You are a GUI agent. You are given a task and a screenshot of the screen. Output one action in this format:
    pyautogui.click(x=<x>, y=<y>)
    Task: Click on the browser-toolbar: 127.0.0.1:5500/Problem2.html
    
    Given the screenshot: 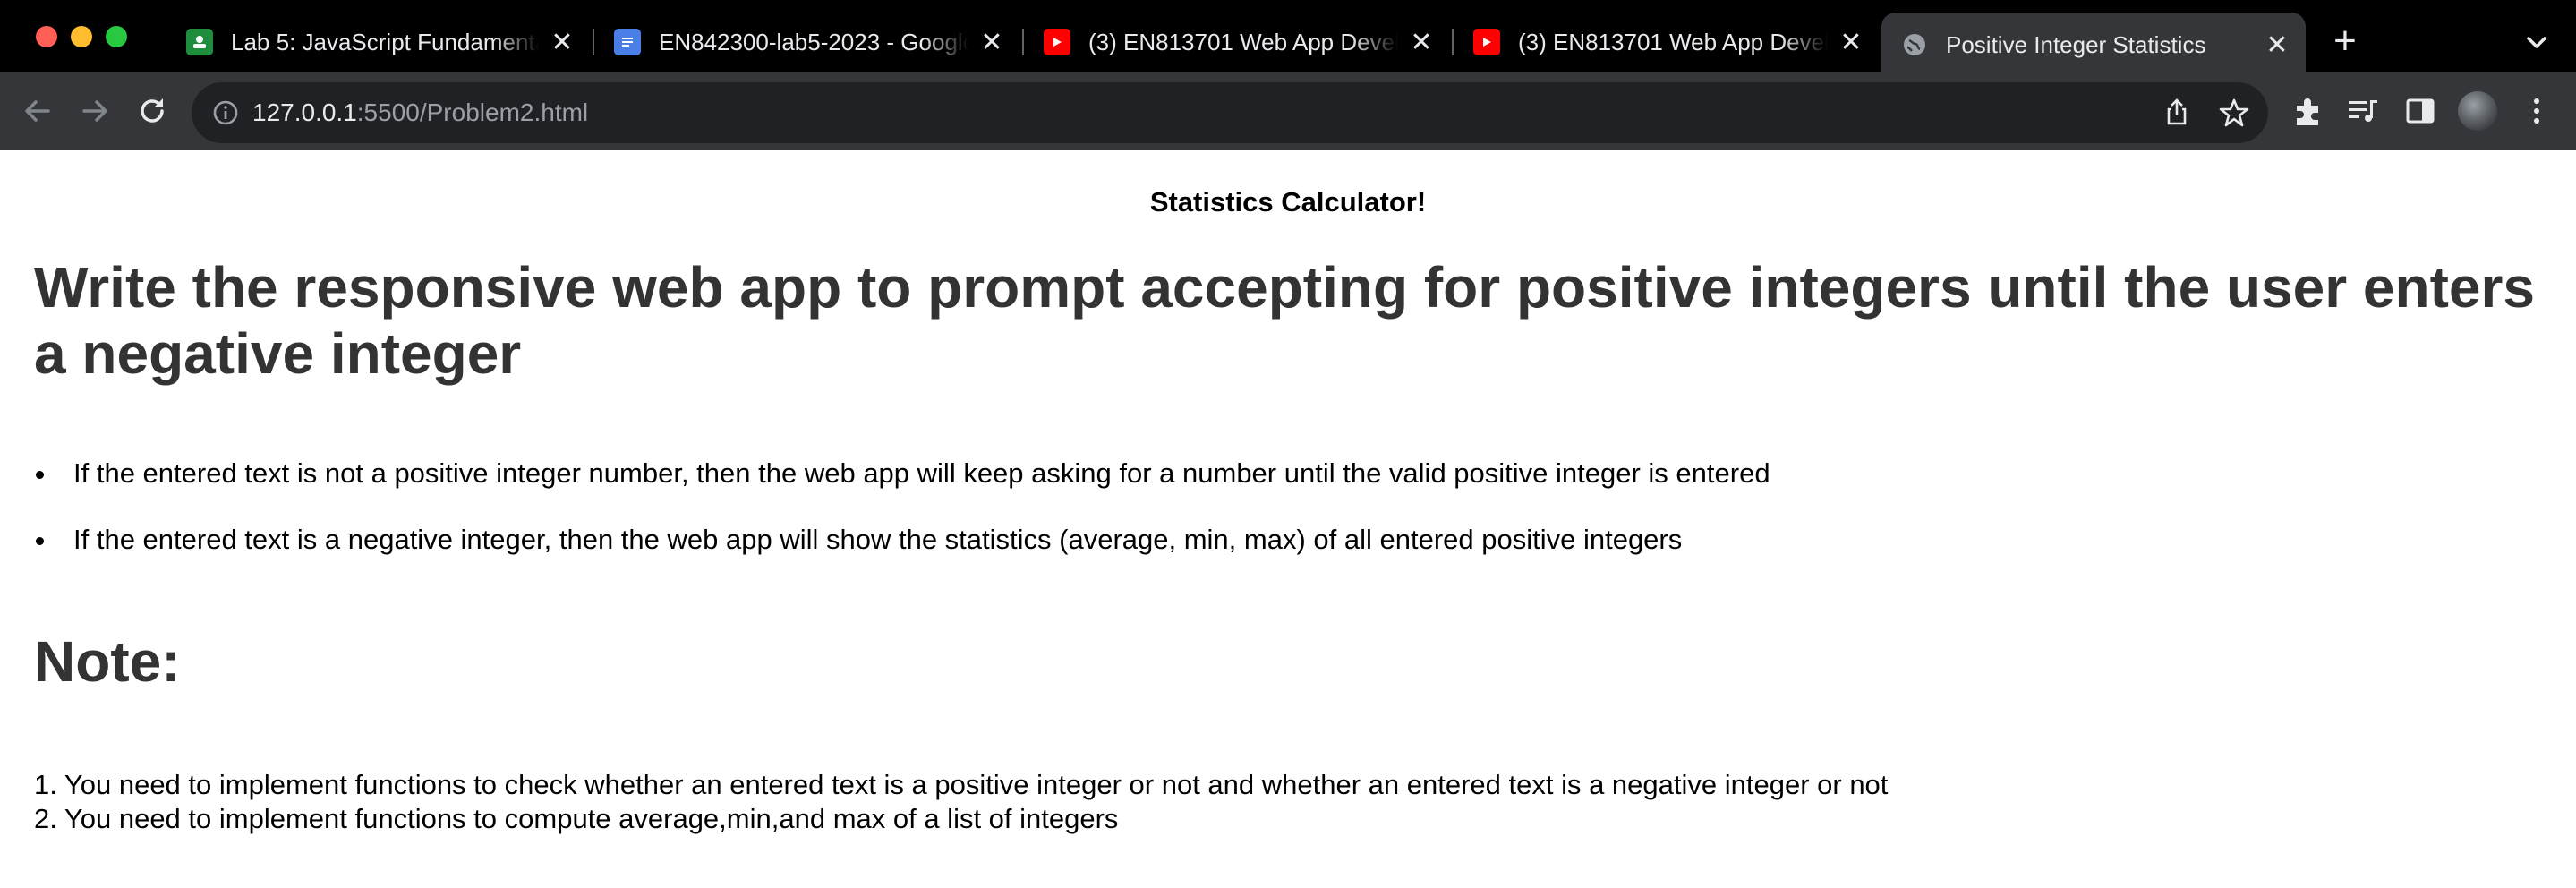 What is the action you would take?
    pyautogui.click(x=1288, y=111)
    